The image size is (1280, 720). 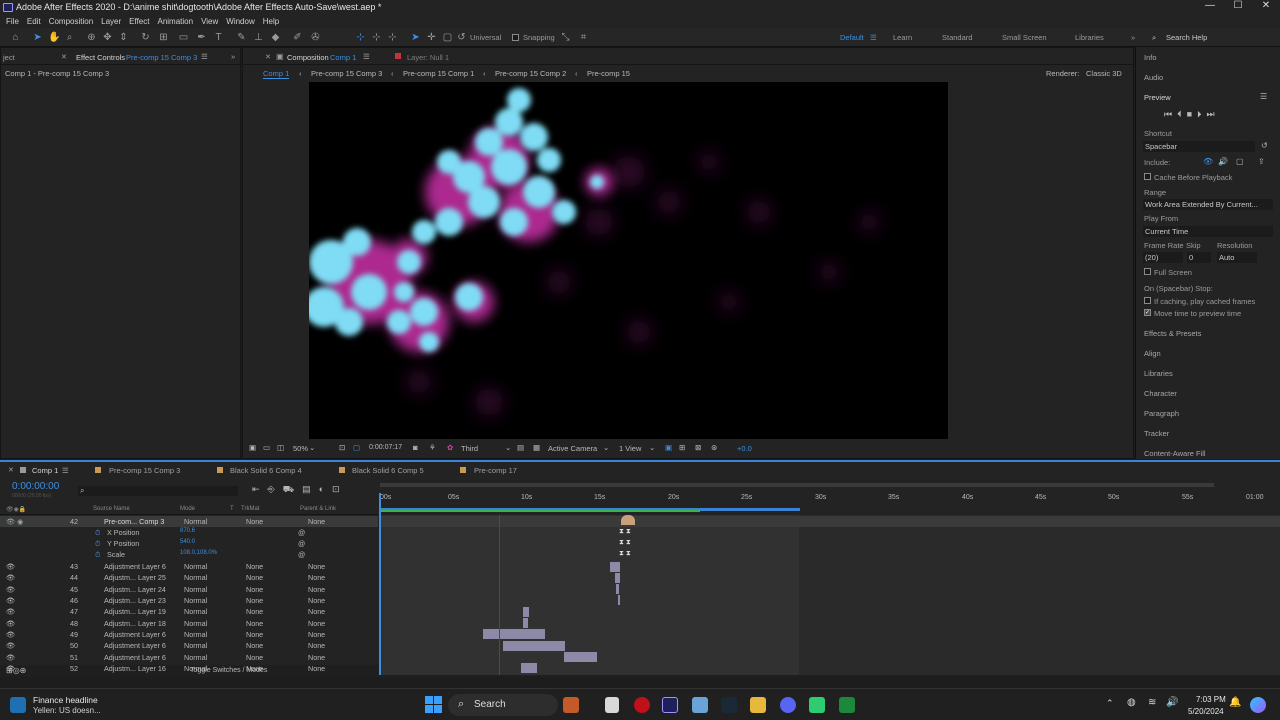 What do you see at coordinates (300, 448) in the screenshot?
I see `zoom-dropdown: 50%` at bounding box center [300, 448].